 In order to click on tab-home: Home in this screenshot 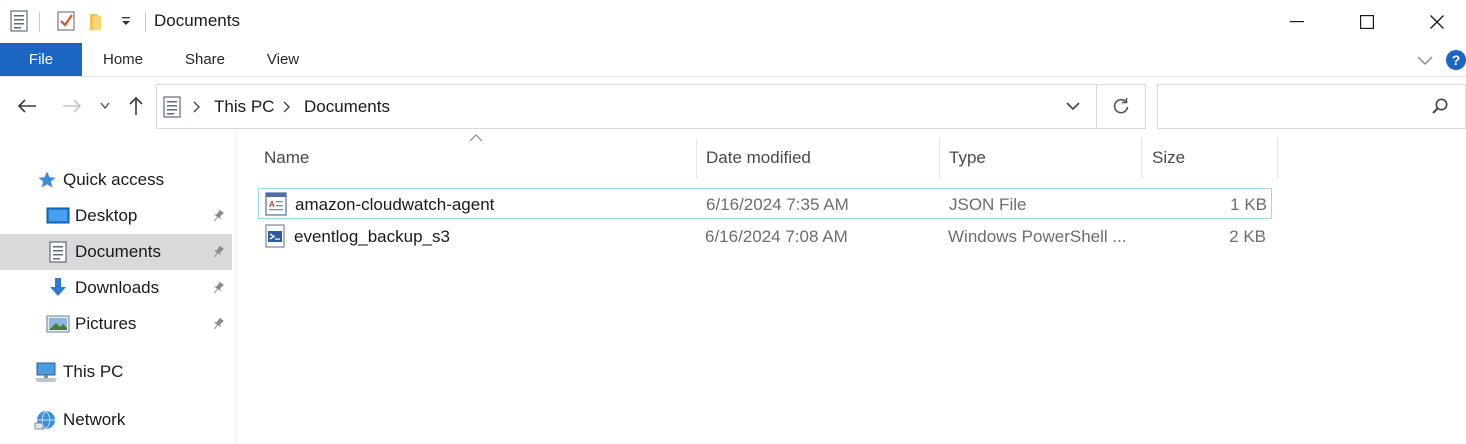, I will do `click(123, 59)`.